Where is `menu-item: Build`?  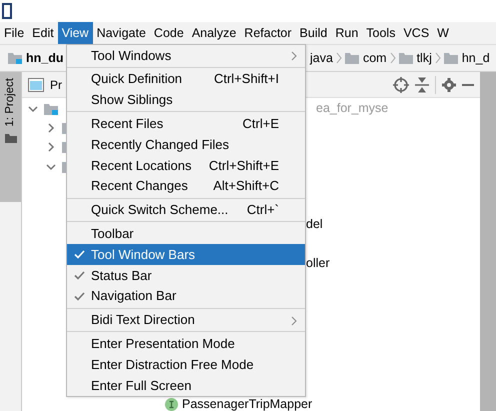
menu-item: Build is located at coordinates (314, 33).